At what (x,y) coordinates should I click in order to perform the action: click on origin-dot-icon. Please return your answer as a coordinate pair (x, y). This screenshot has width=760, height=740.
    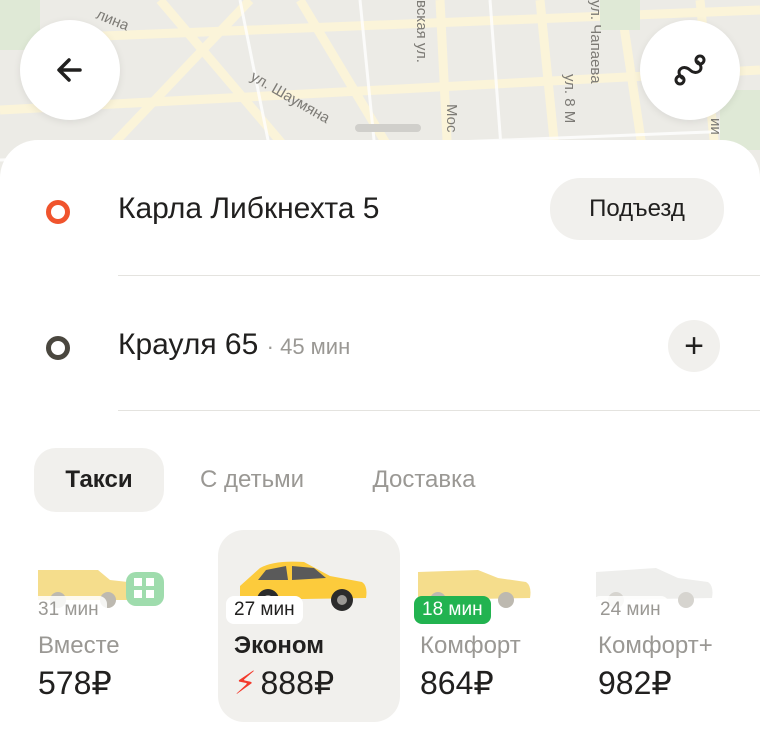
    Looking at the image, I should click on (58, 212).